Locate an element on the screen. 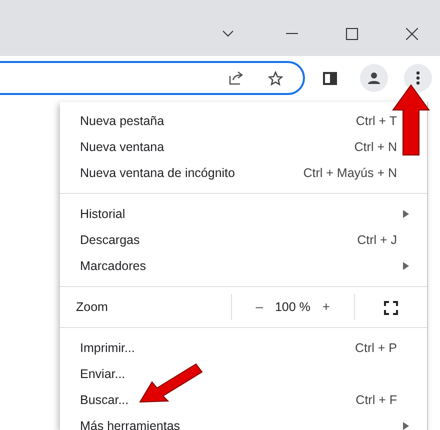  menu-item: Marcadores is located at coordinates (243, 266).